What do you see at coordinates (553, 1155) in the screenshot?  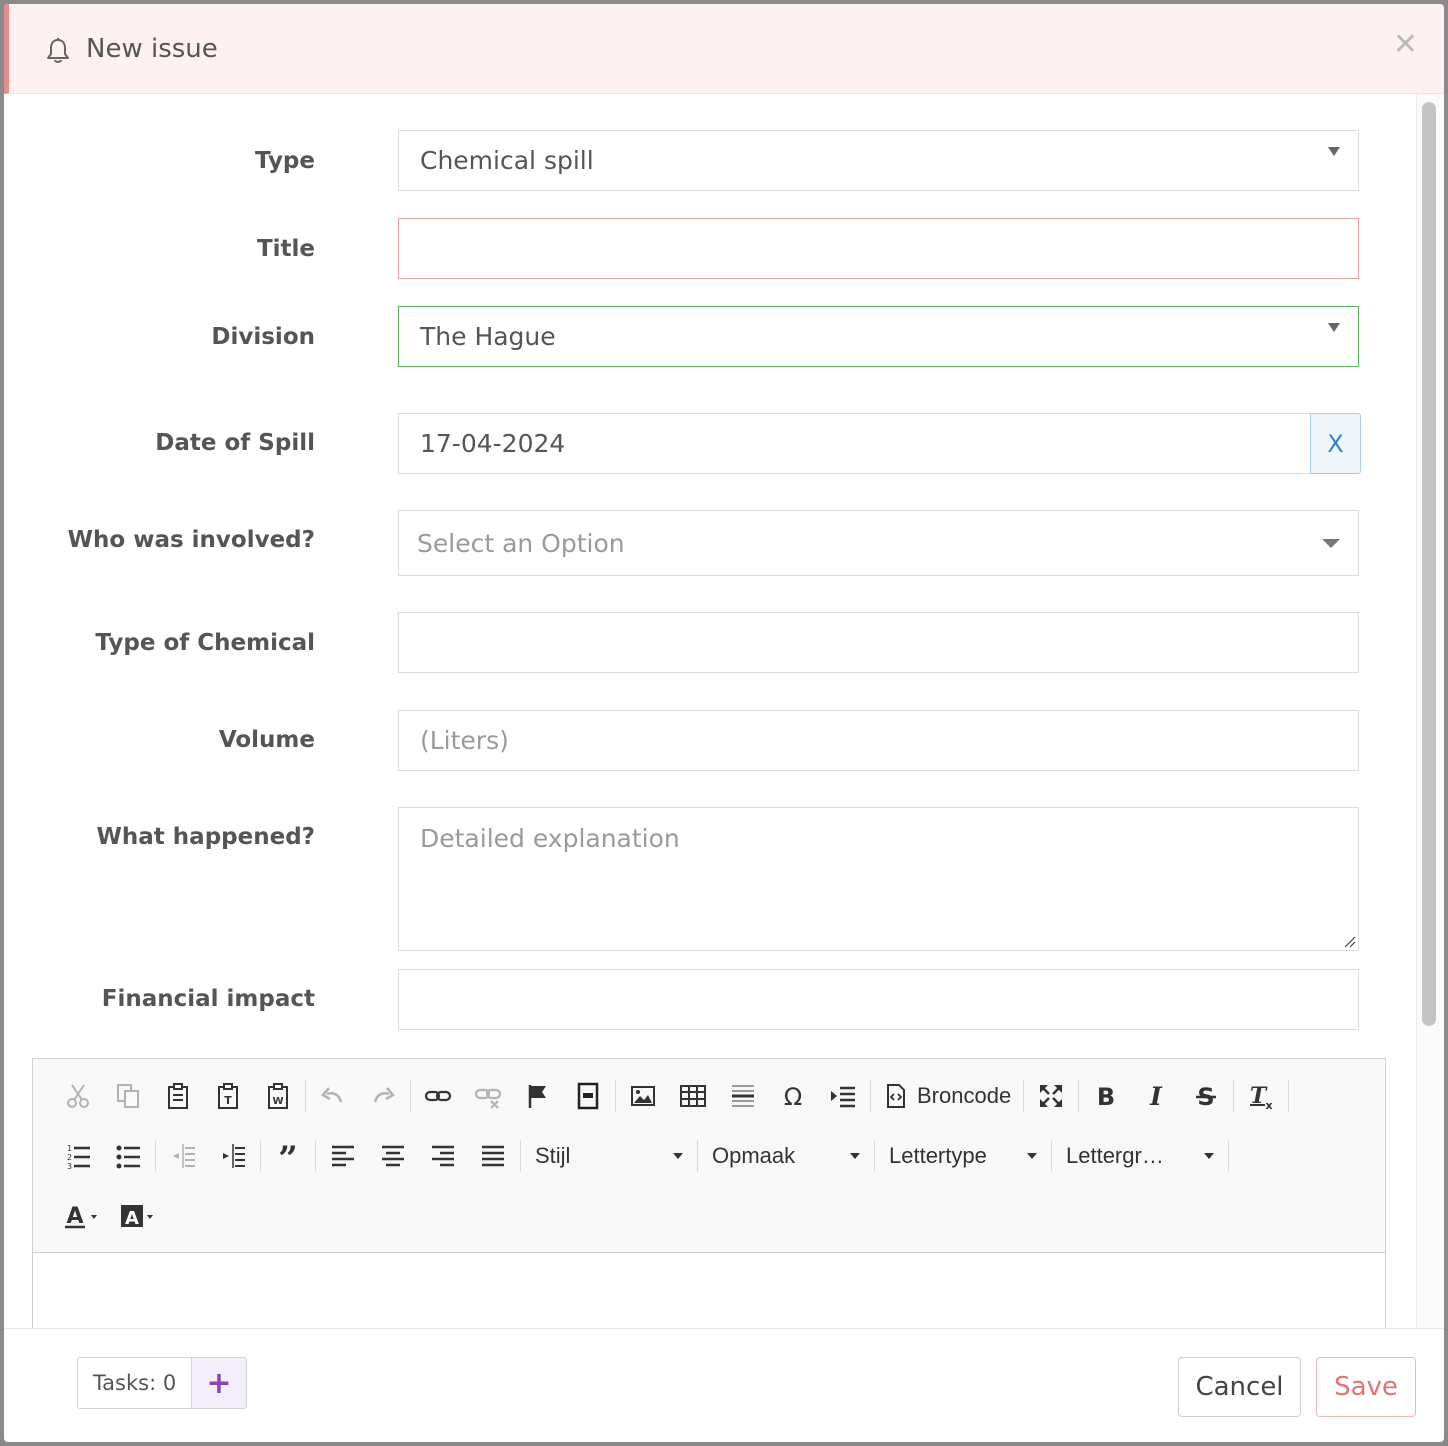 I see `style-dropdown-label: Stijl` at bounding box center [553, 1155].